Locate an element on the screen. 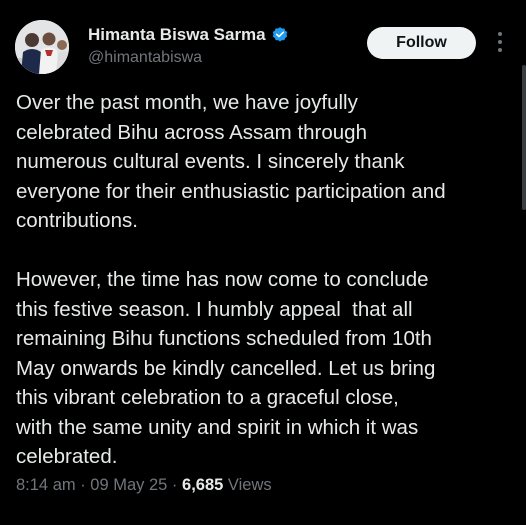  tweet-date: 09 May 25 is located at coordinates (128, 485).